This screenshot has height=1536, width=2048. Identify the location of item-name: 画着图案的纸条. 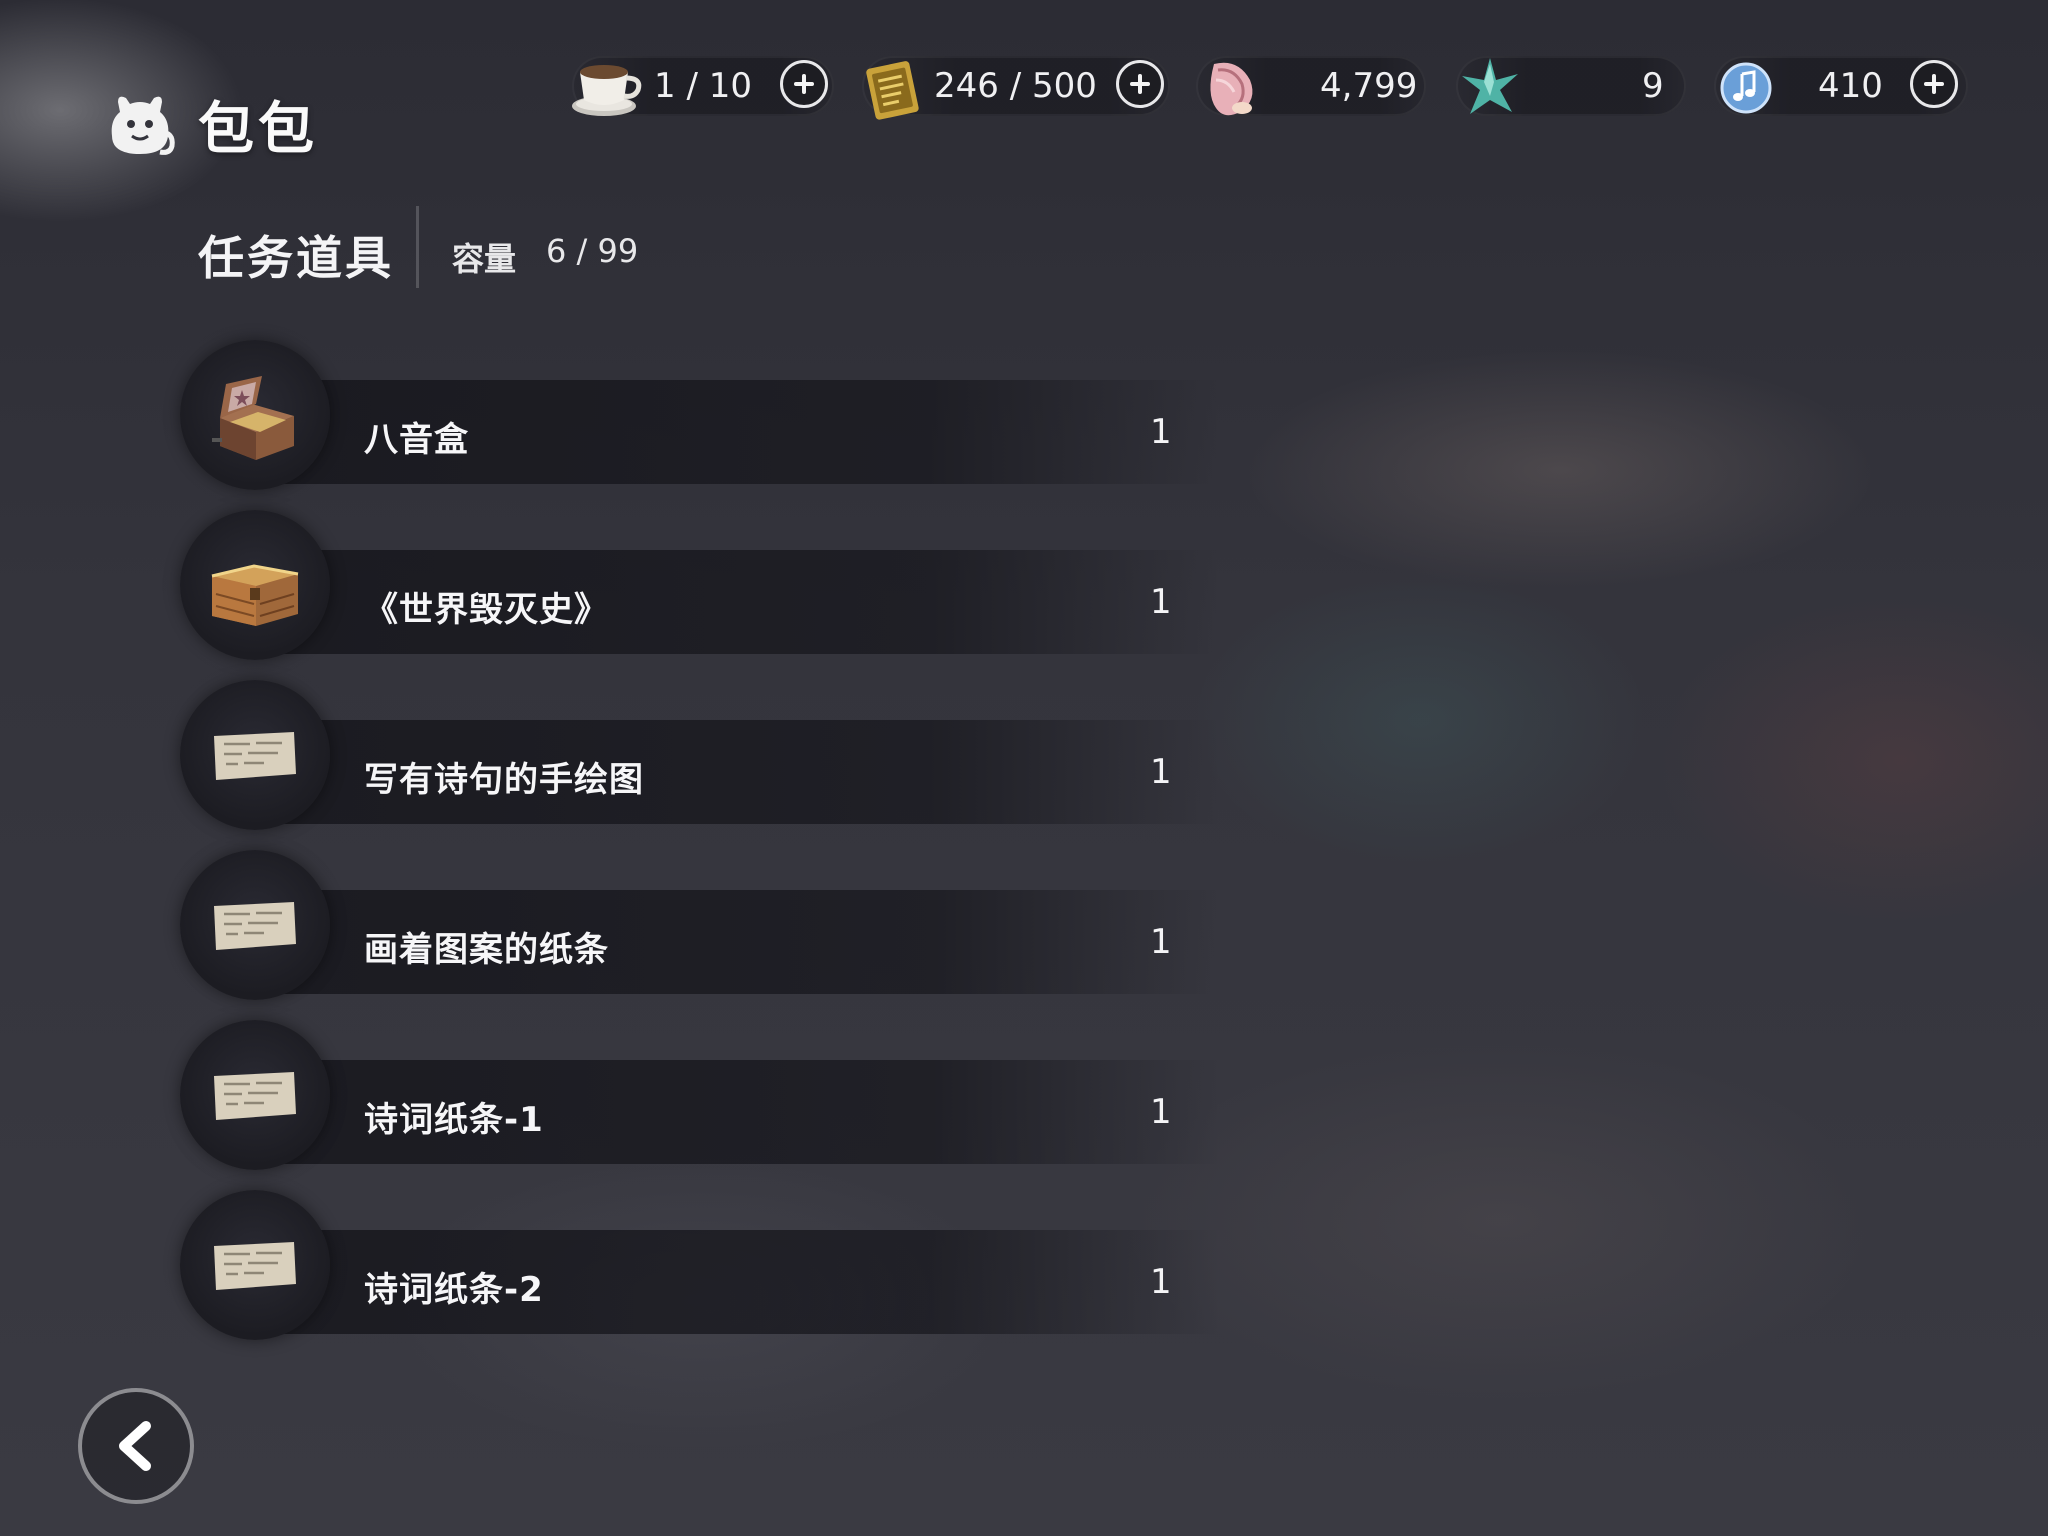
(486, 950).